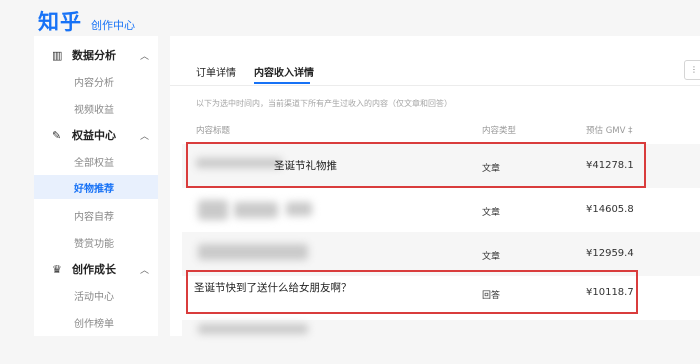  Describe the element at coordinates (448, 130) in the screenshot. I see `table-header: 内容标题 内容类型 预估 GMV ‡` at that location.